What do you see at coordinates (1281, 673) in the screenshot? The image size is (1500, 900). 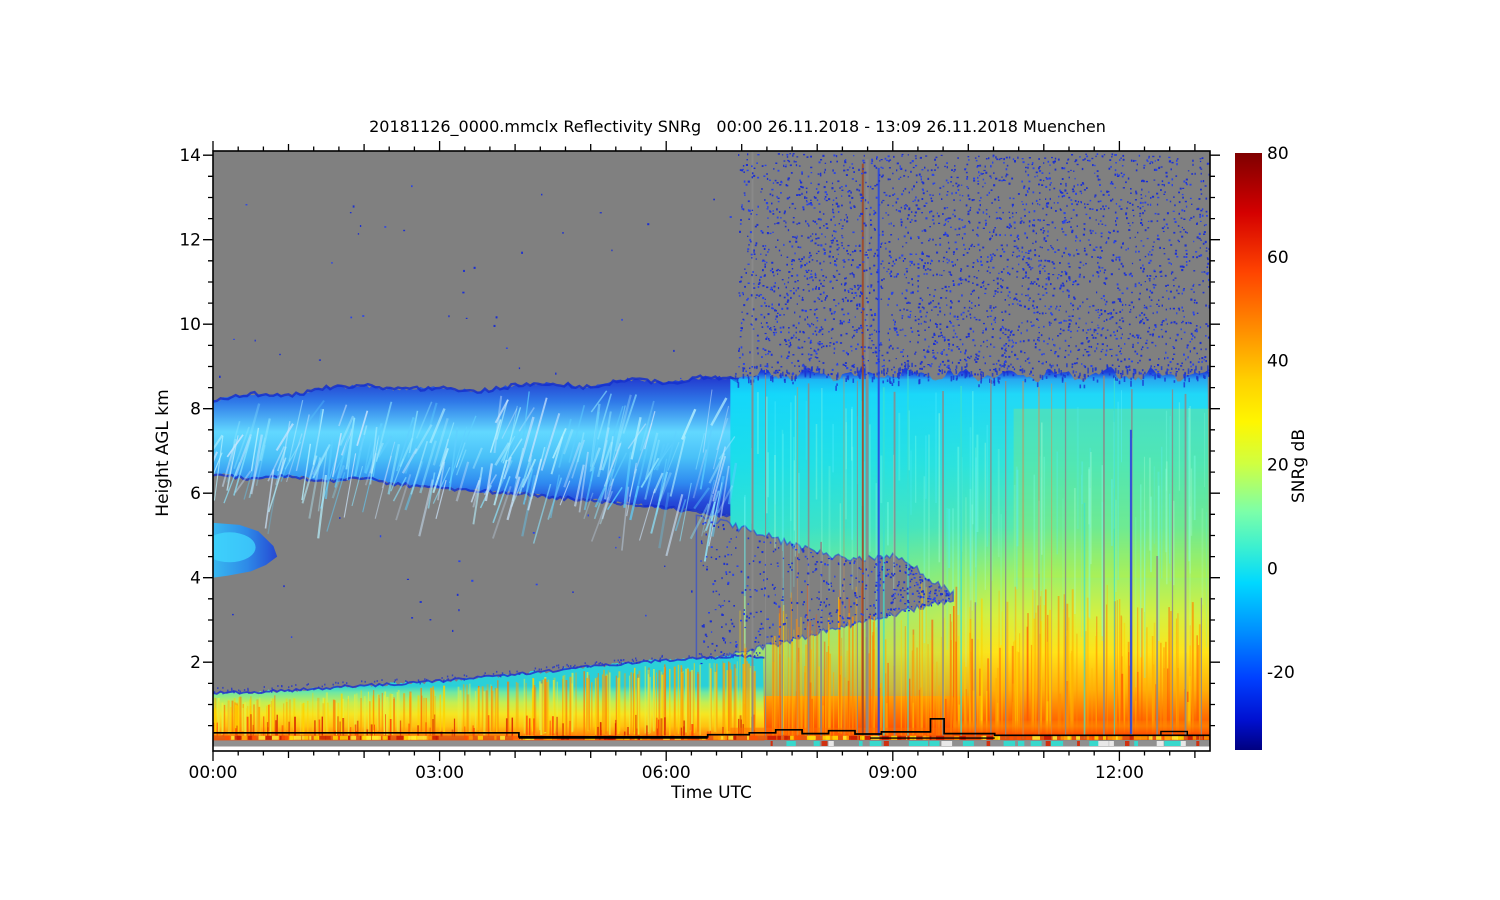 I see `colorbar-tick-label: -20` at bounding box center [1281, 673].